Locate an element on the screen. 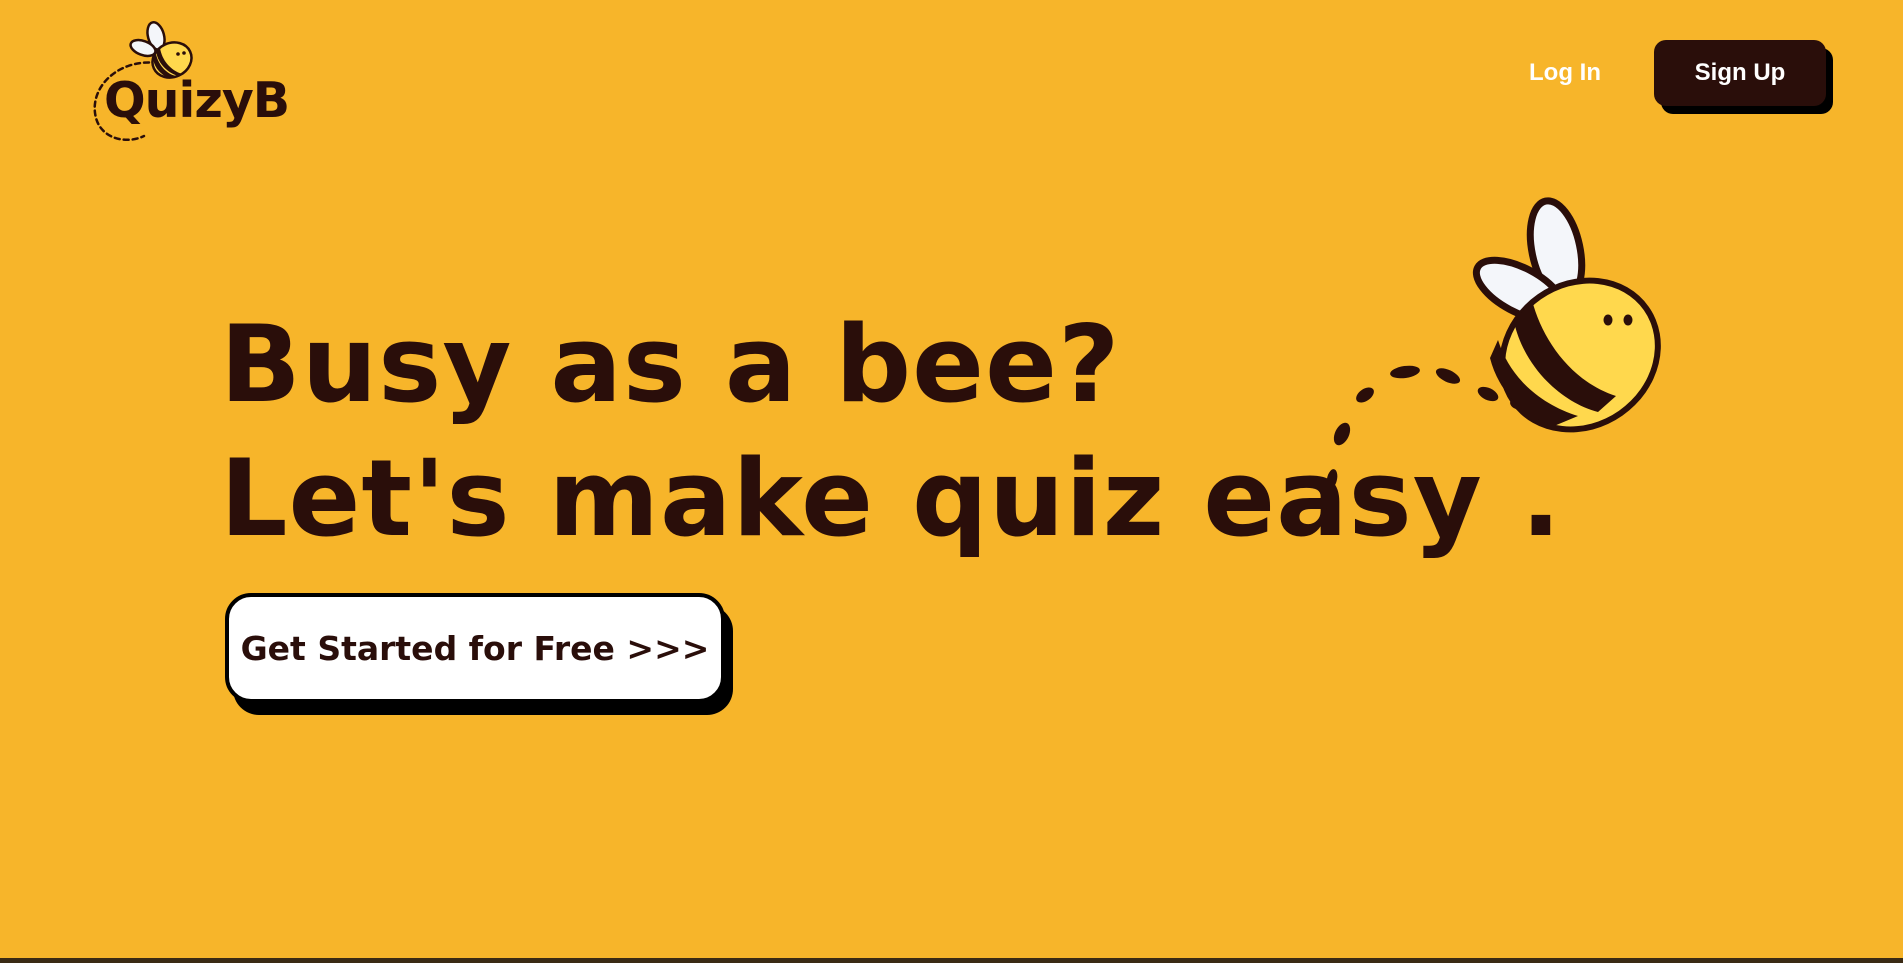 The height and width of the screenshot is (963, 1903). signup-button-wrapper: Sign Up is located at coordinates (1744, 78).